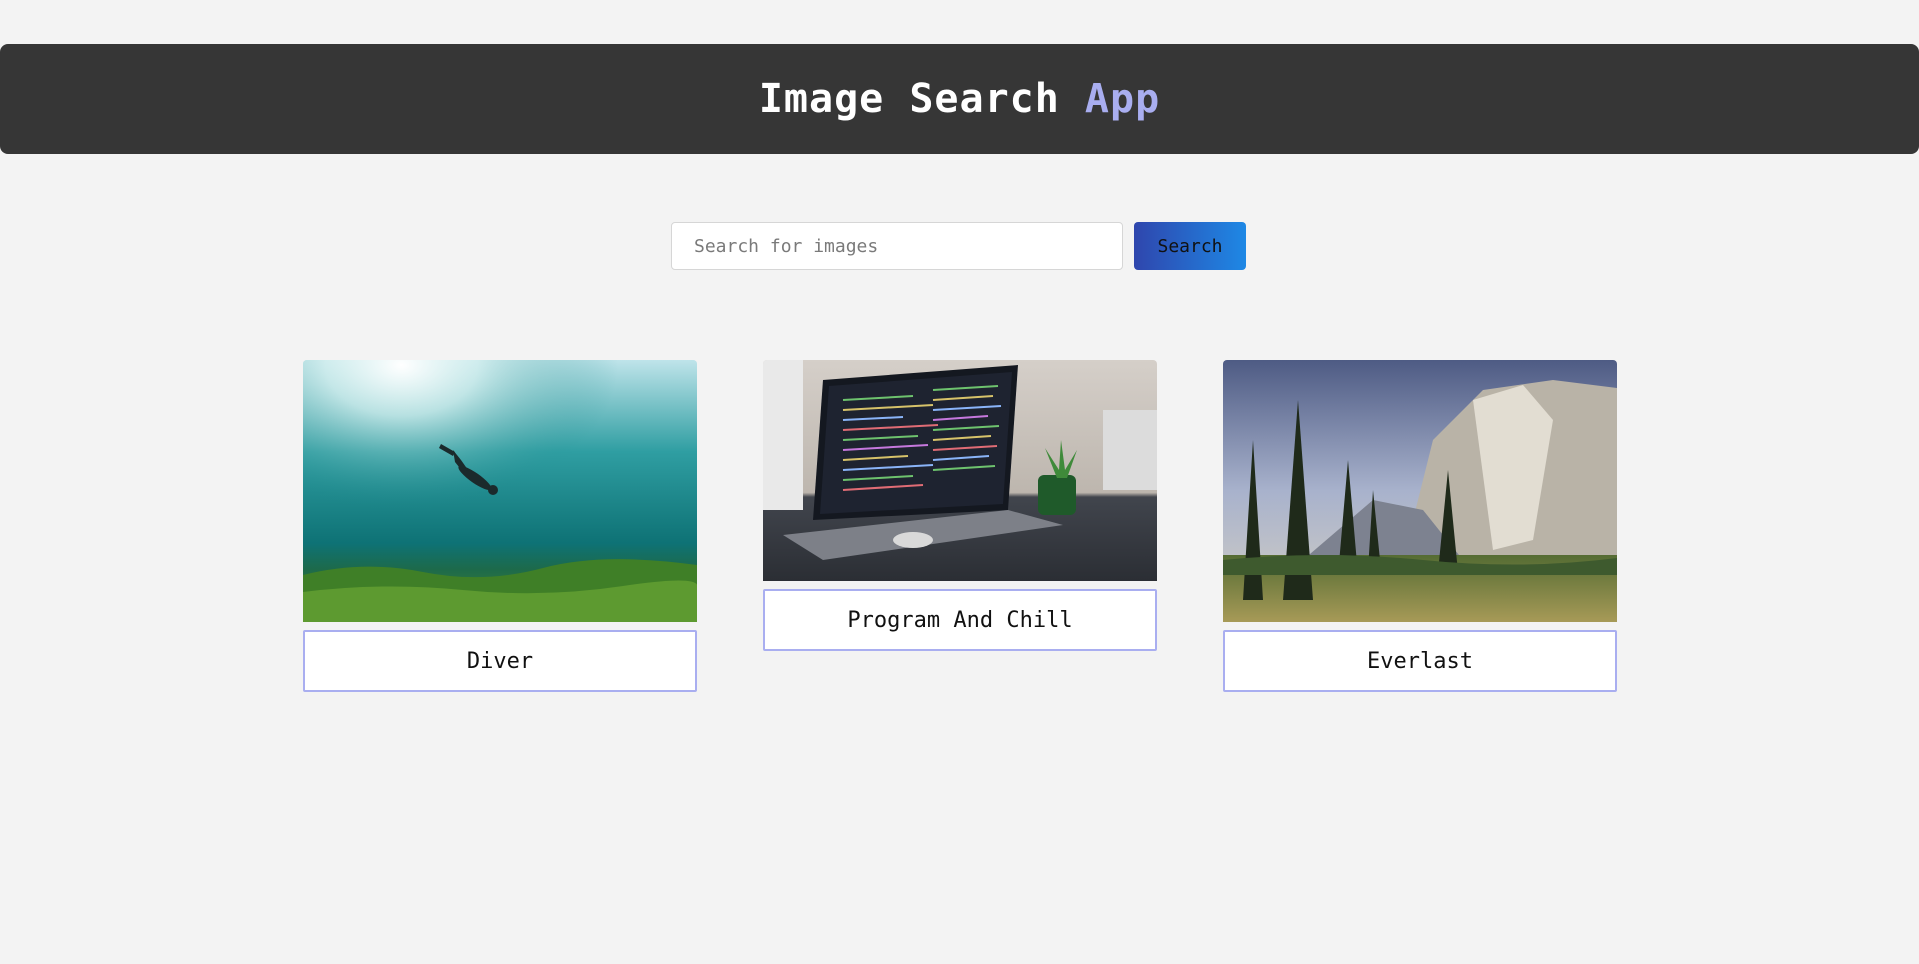  I want to click on laptop-code-photo, so click(960, 470).